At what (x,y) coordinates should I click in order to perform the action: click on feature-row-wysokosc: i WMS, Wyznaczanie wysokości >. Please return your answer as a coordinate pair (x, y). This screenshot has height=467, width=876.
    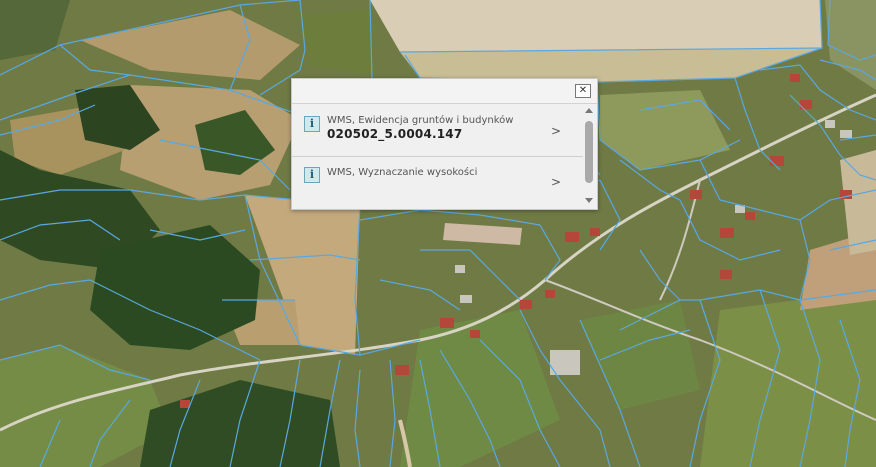
    Looking at the image, I should click on (437, 182).